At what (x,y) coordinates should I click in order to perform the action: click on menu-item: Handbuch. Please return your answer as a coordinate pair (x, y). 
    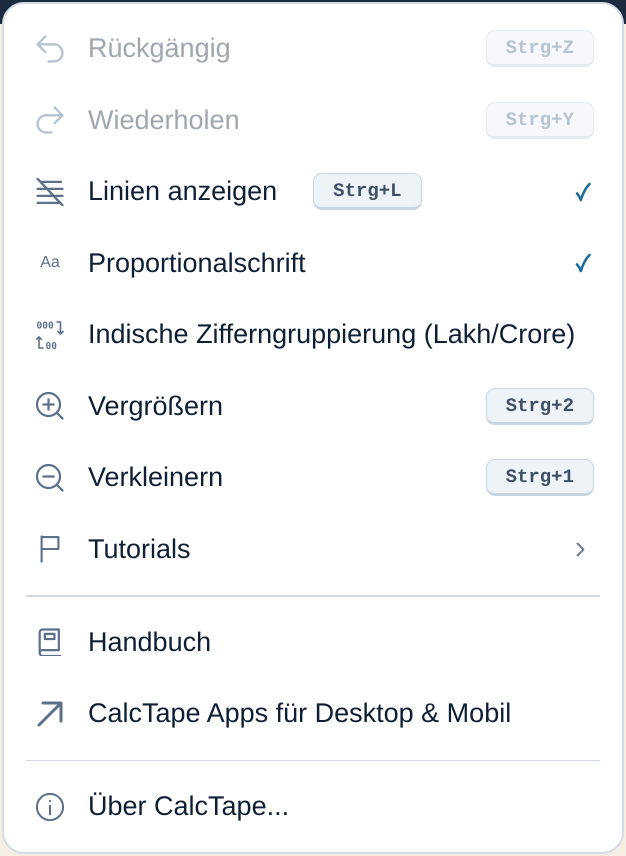
    Looking at the image, I should click on (124, 642).